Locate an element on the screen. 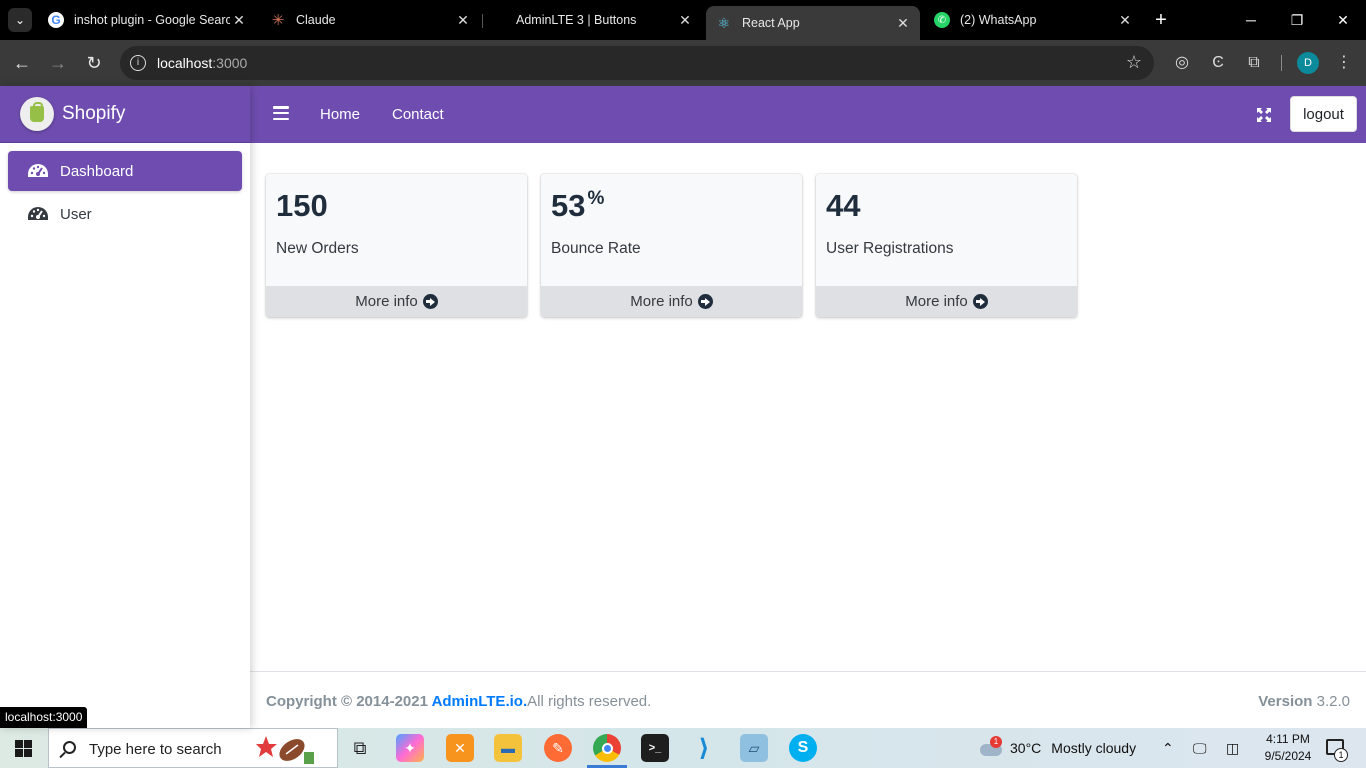 This screenshot has height=768, width=1366. shopify-logo-icon is located at coordinates (37, 114).